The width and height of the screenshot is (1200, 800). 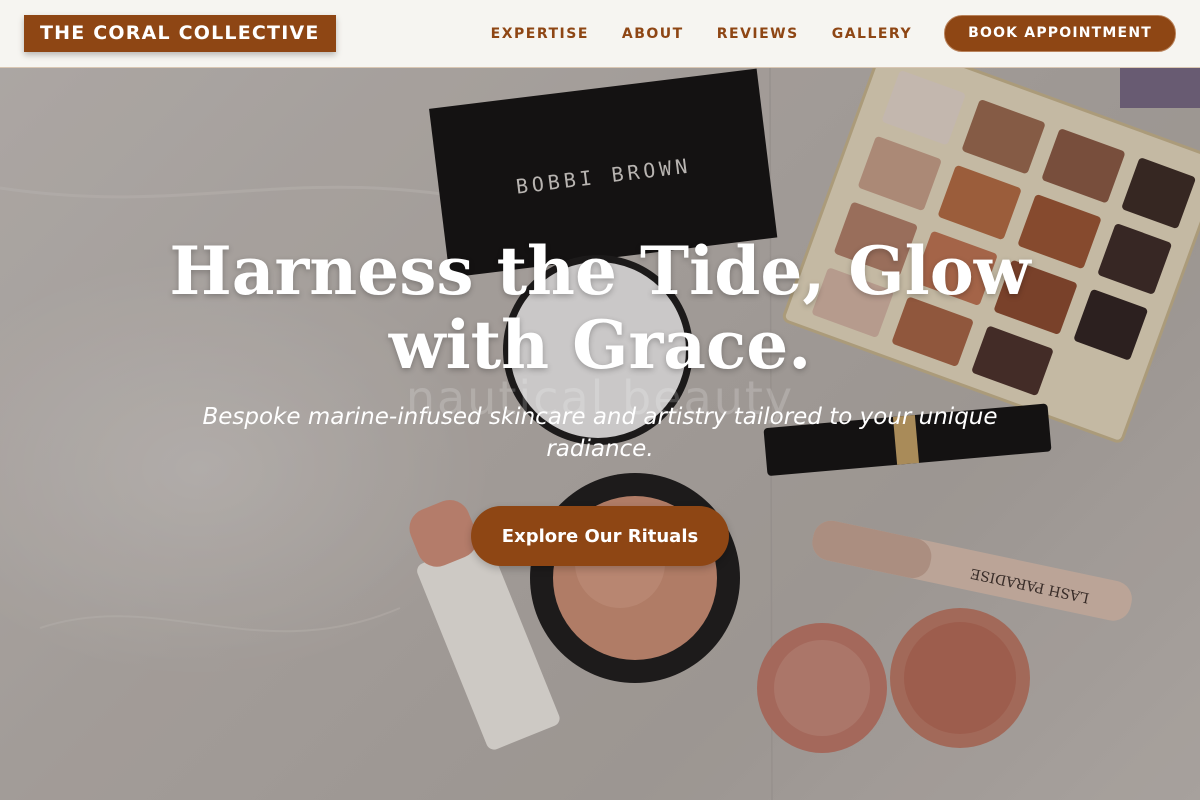 What do you see at coordinates (758, 34) in the screenshot?
I see `nav-link-reviews: REVIEWS` at bounding box center [758, 34].